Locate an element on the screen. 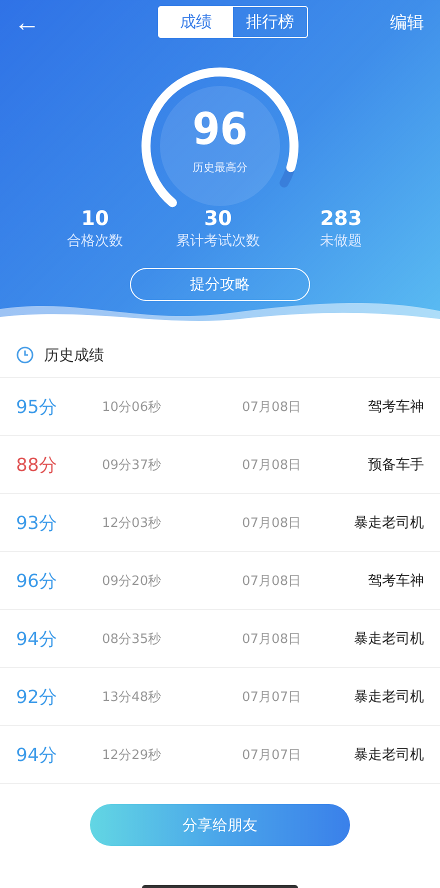  history-row: 92分 13分48秒 07月07日 暴走老司机 is located at coordinates (220, 697).